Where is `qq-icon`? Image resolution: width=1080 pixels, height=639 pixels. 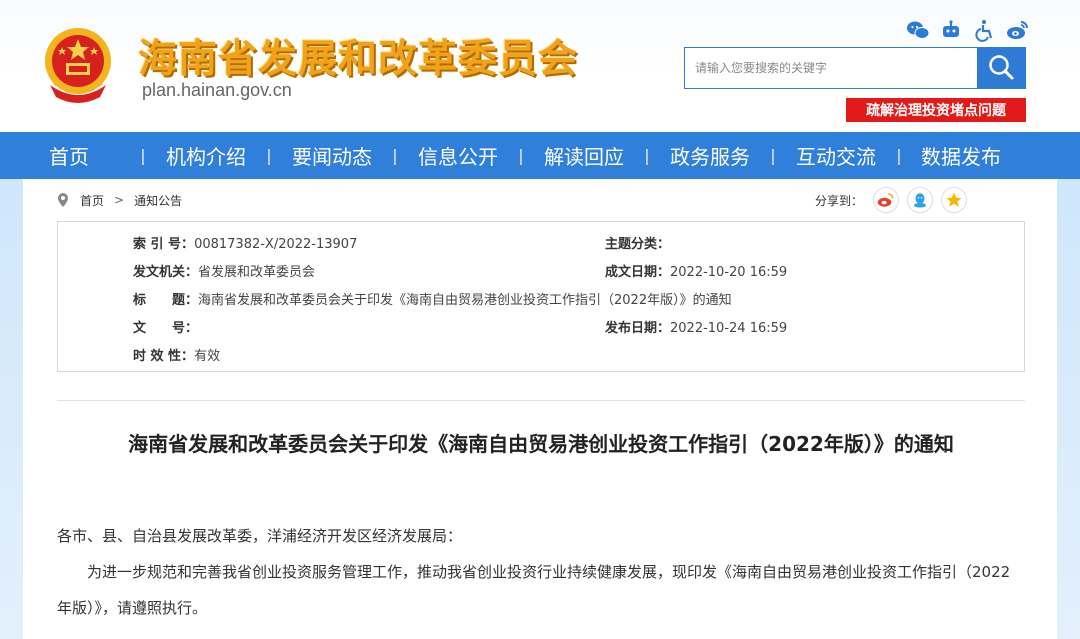 qq-icon is located at coordinates (920, 200).